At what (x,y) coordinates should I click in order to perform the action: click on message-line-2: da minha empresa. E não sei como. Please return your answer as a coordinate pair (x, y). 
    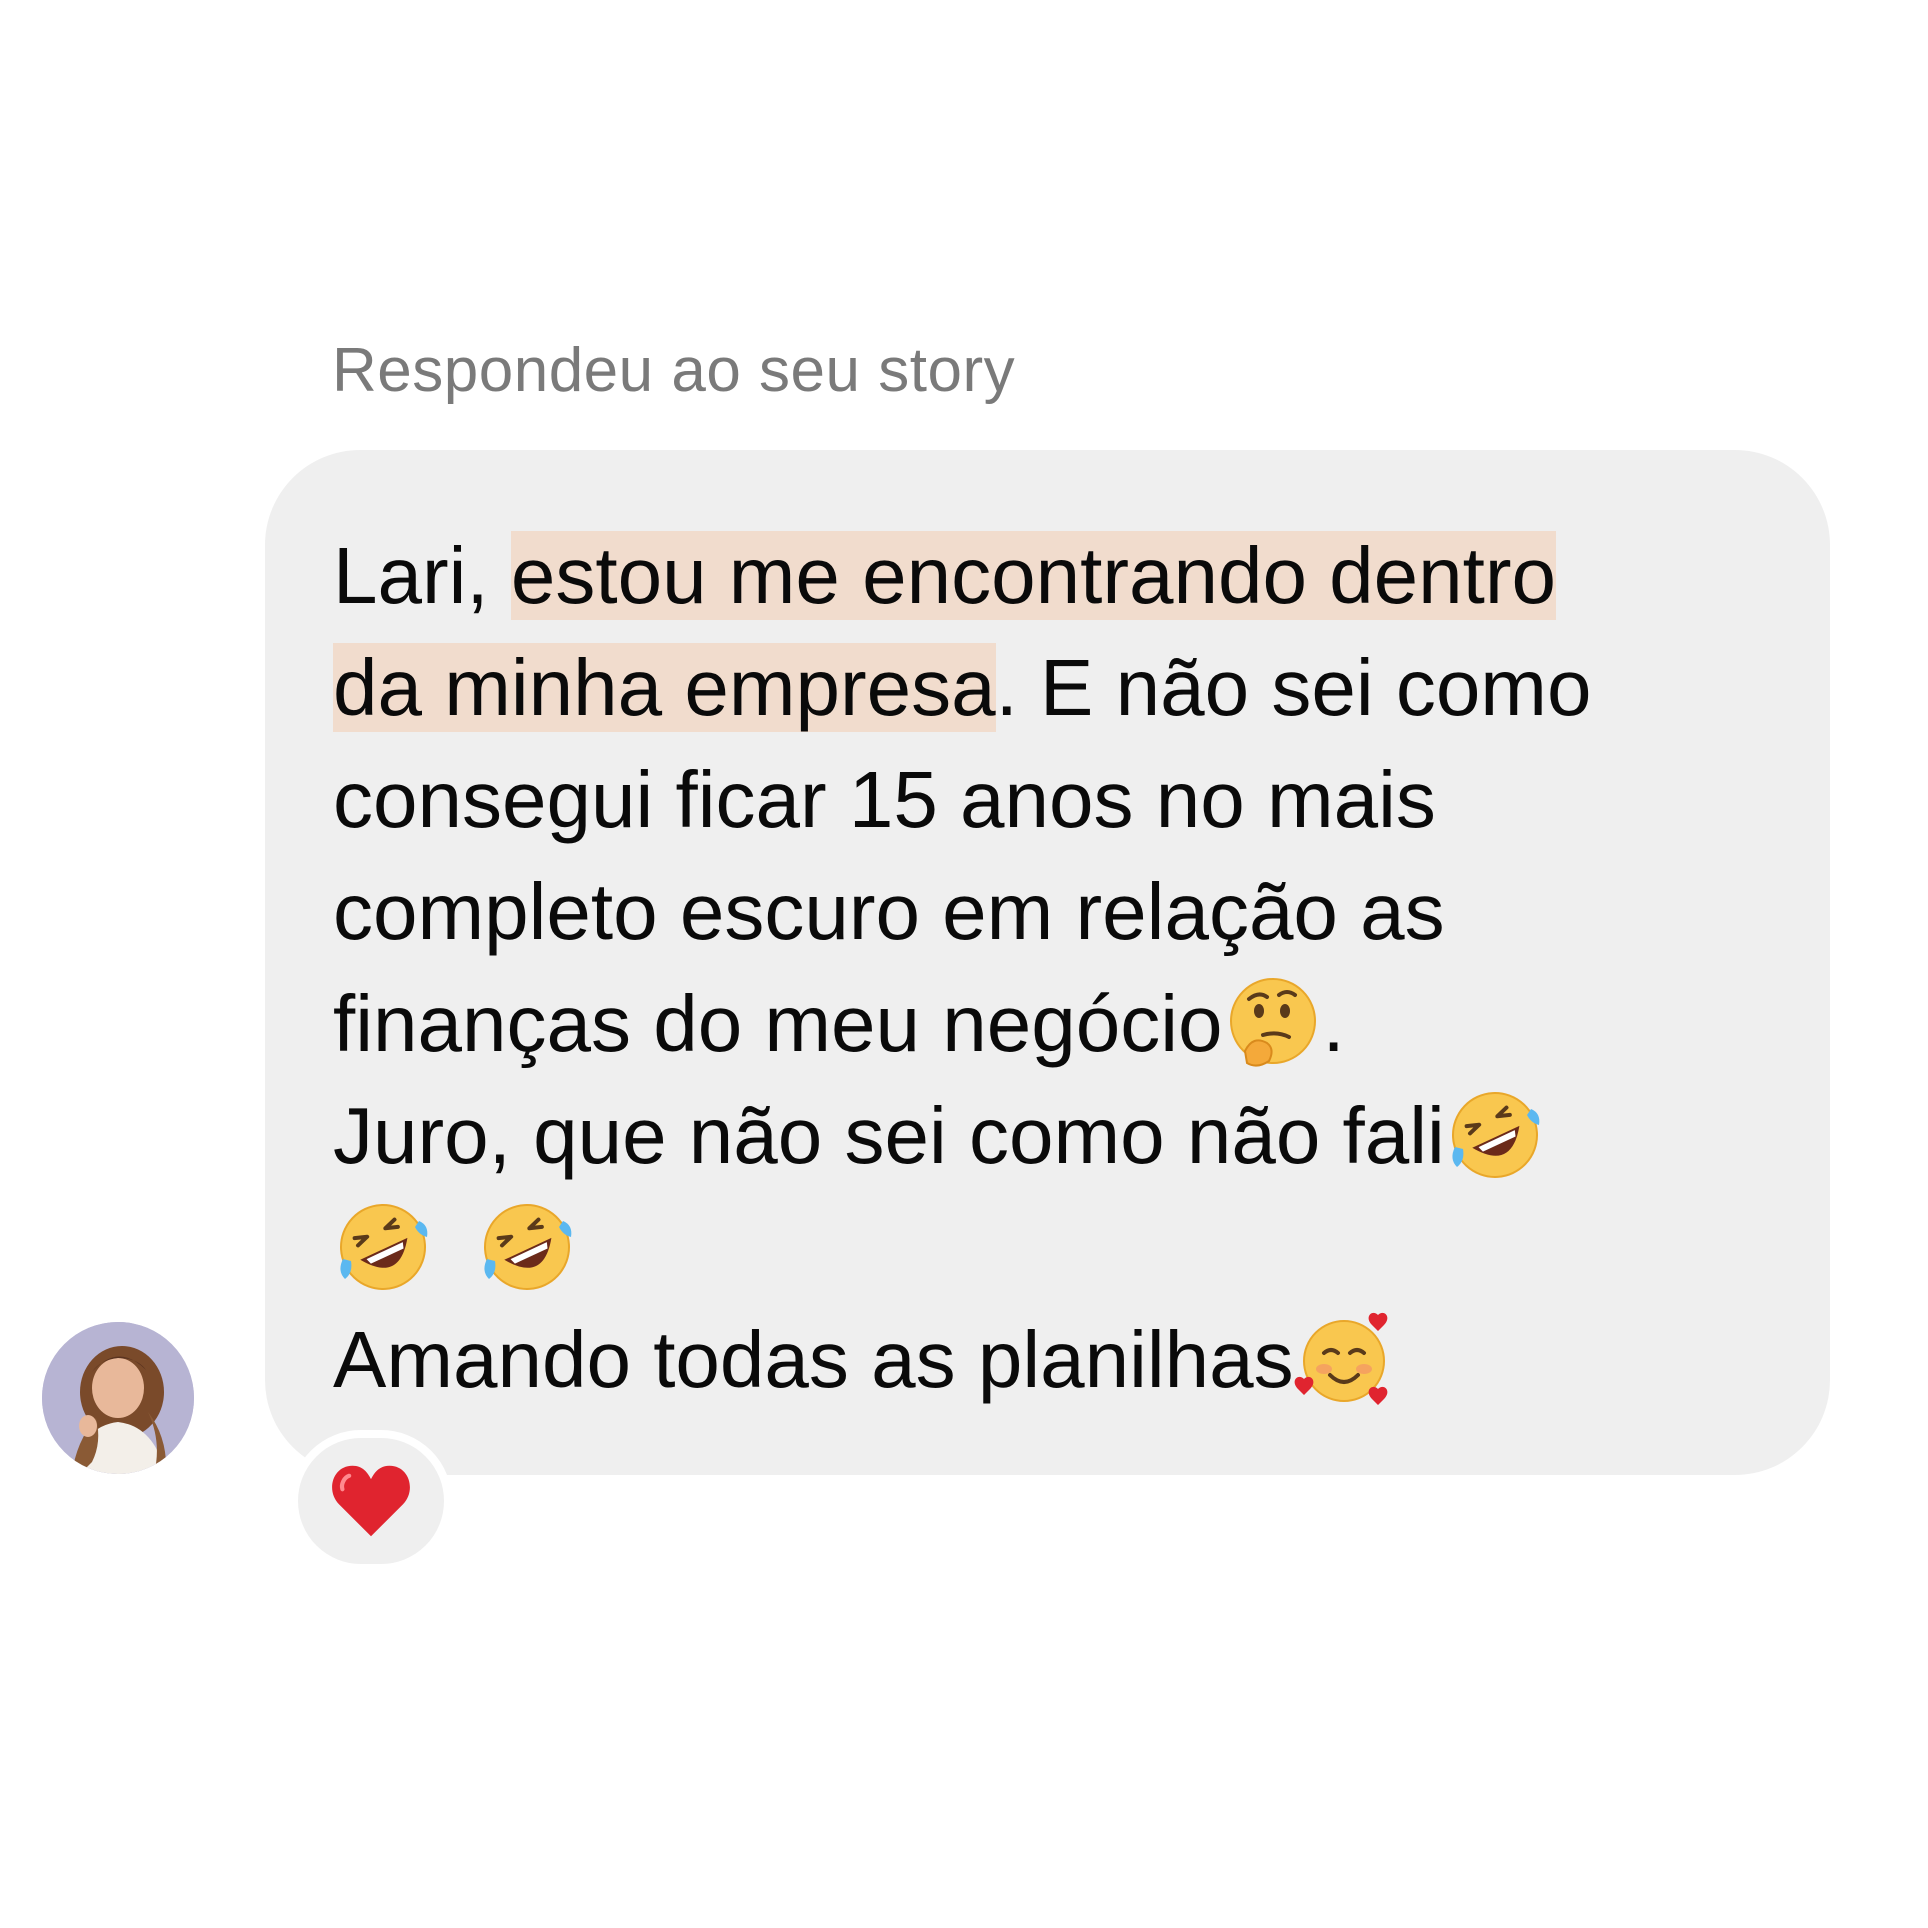
    Looking at the image, I should click on (1051, 688).